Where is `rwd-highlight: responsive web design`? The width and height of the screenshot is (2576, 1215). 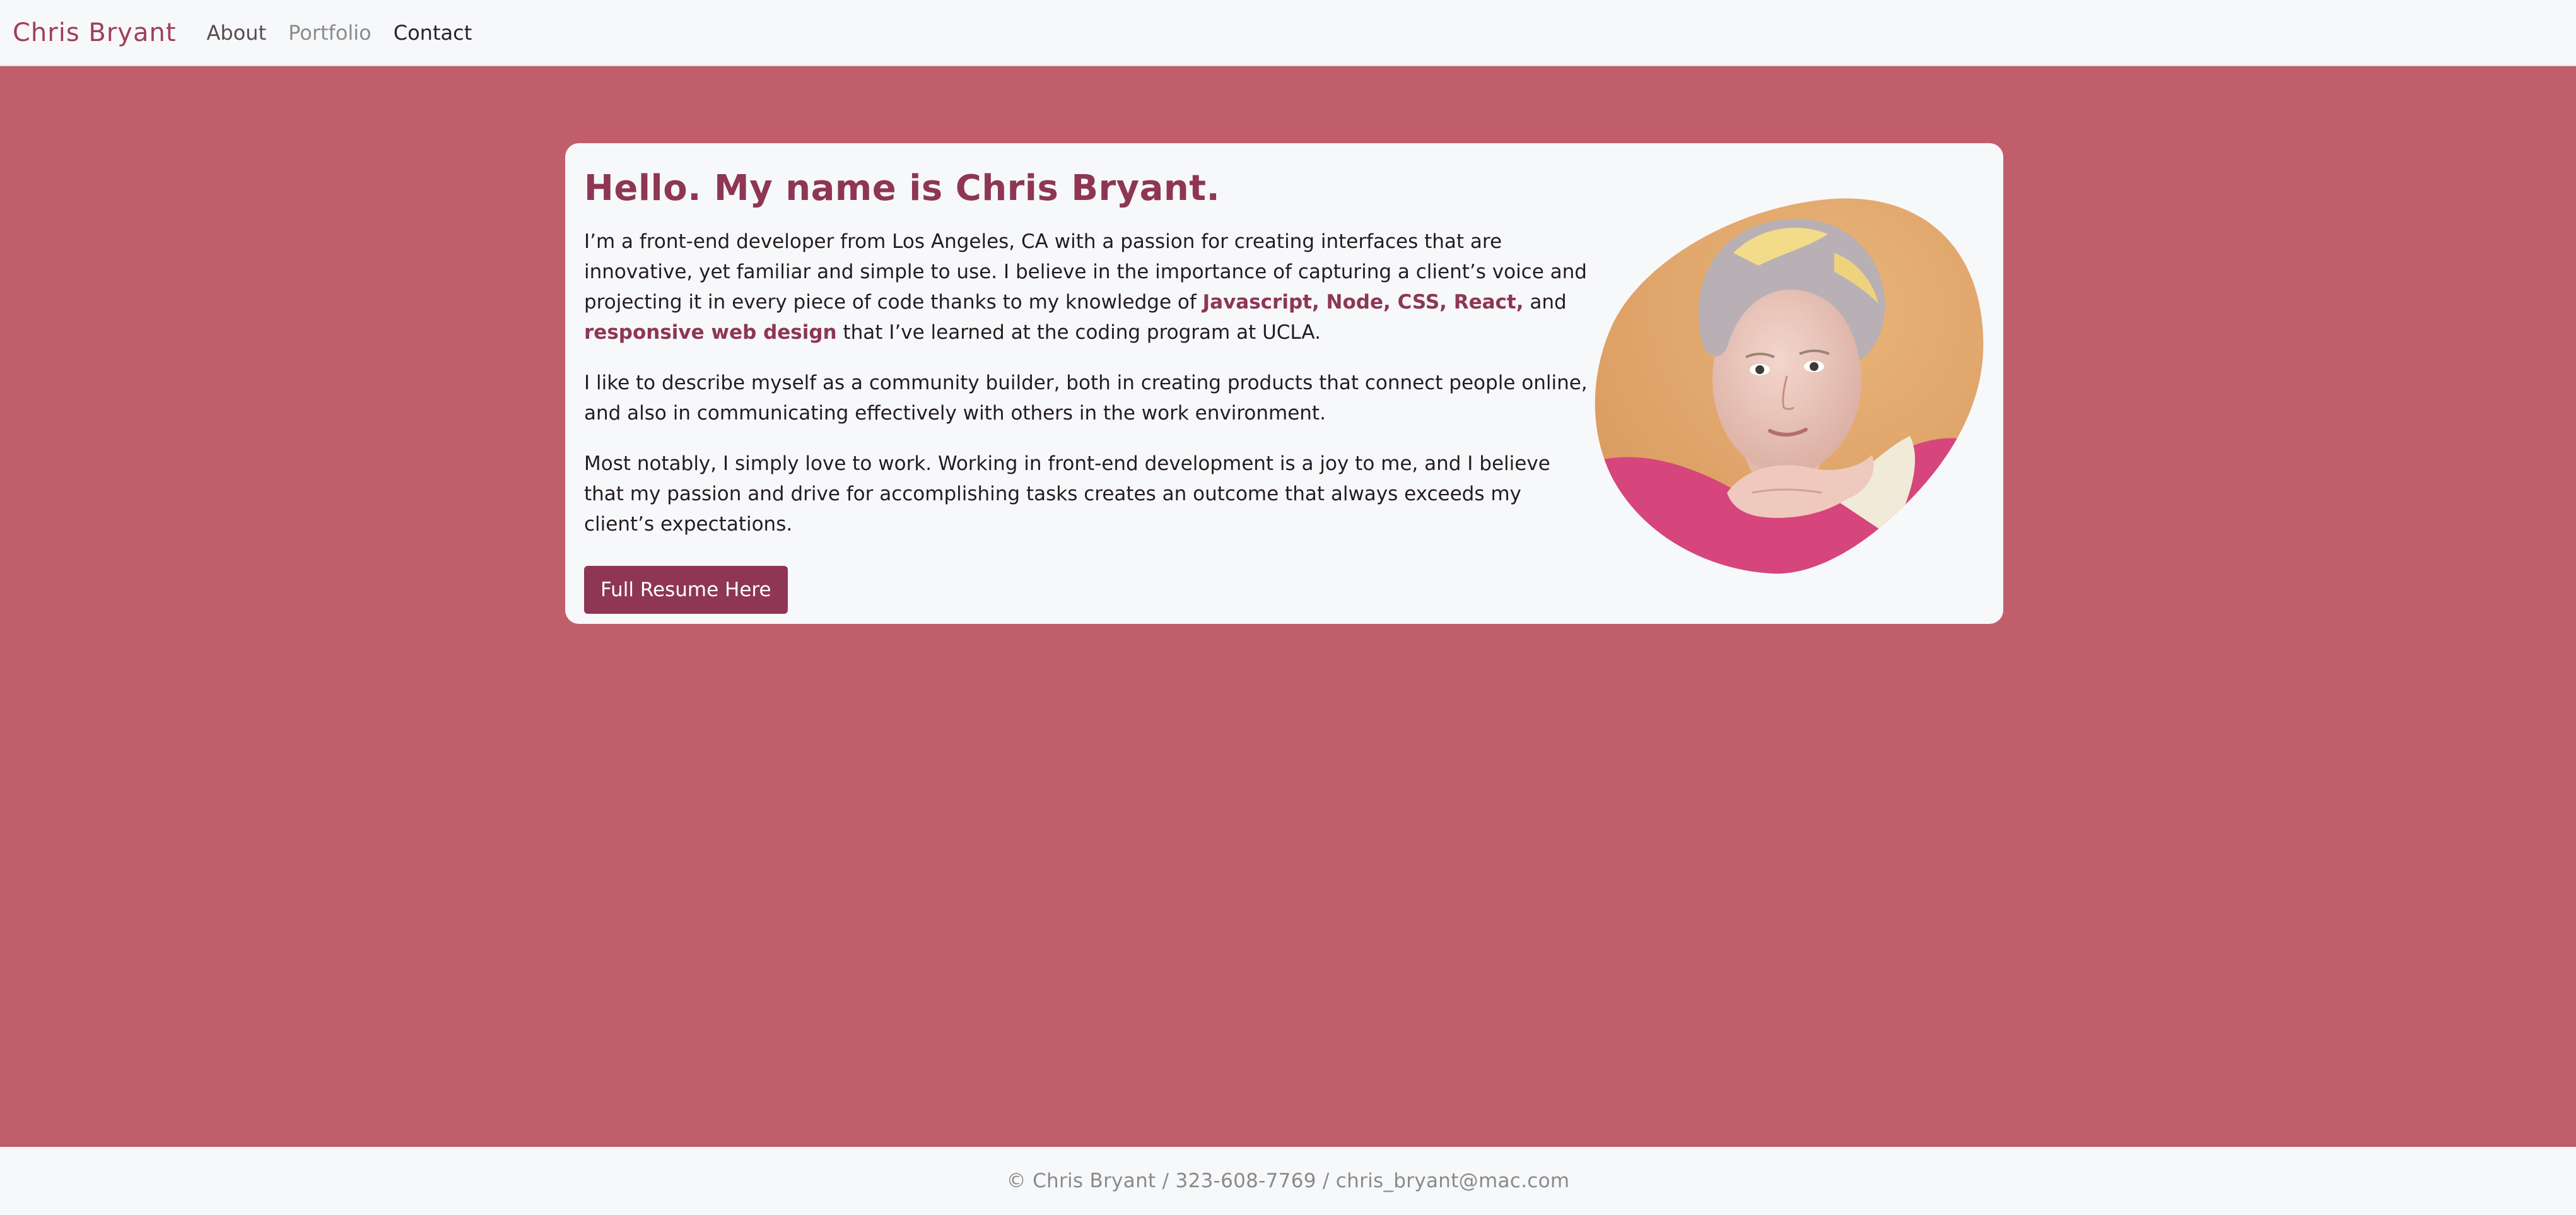 rwd-highlight: responsive web design is located at coordinates (710, 333).